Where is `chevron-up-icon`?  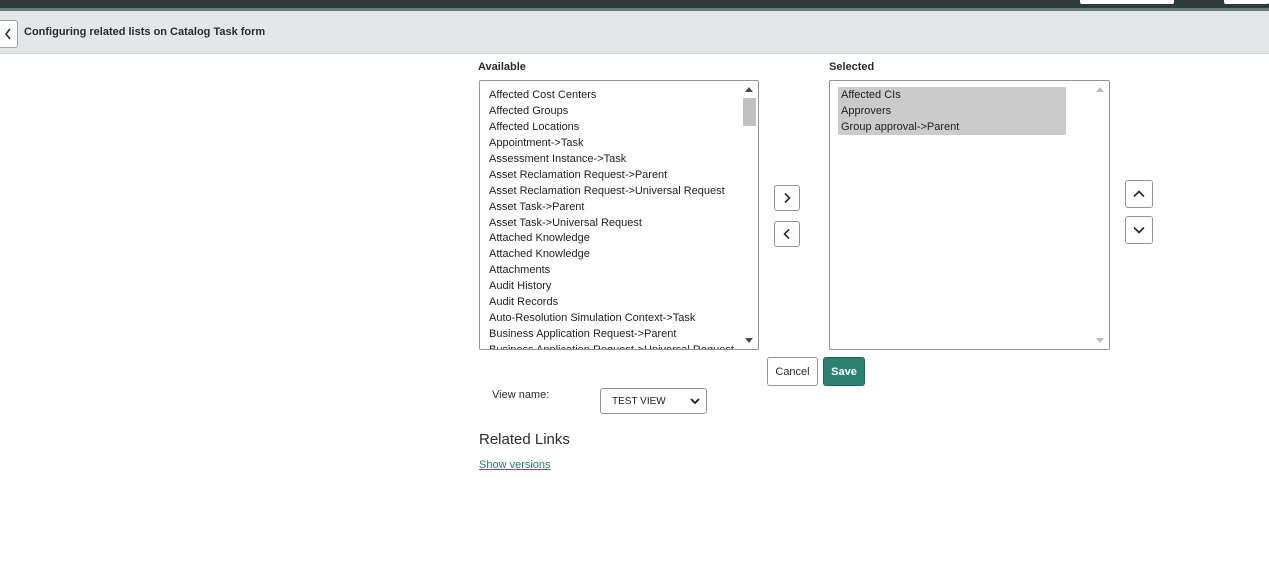
chevron-up-icon is located at coordinates (1139, 194).